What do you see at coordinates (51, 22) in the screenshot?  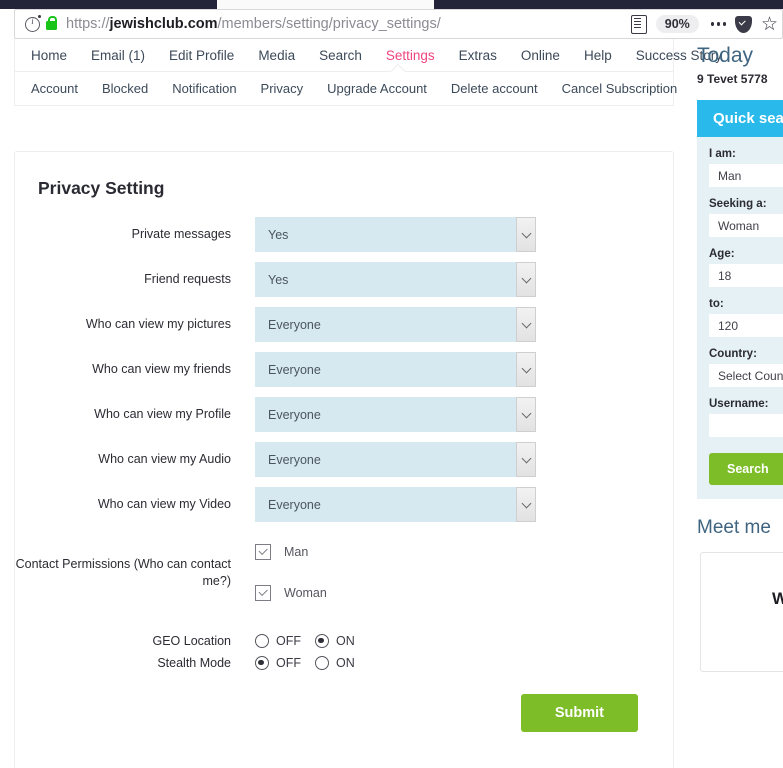 I see `lock-icon` at bounding box center [51, 22].